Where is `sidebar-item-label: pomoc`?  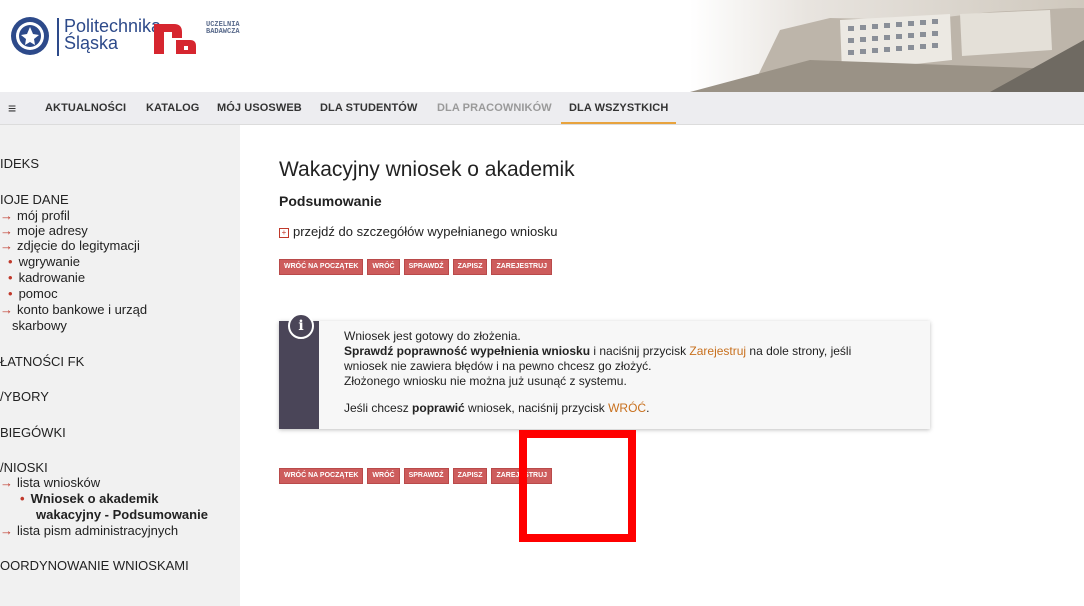
sidebar-item-label: pomoc is located at coordinates (38, 293).